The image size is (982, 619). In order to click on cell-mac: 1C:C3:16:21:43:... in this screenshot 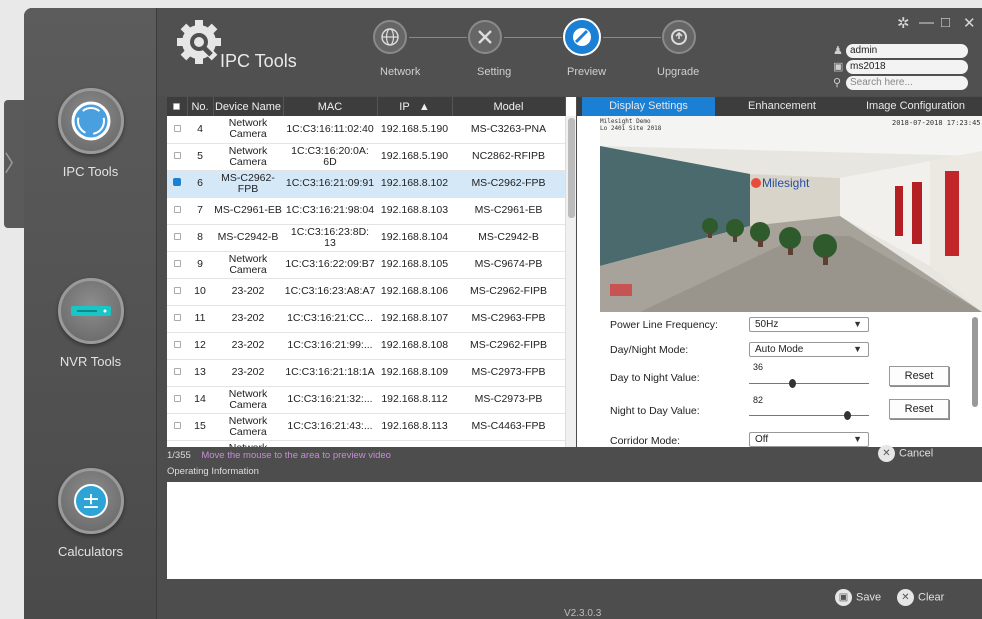, I will do `click(330, 427)`.